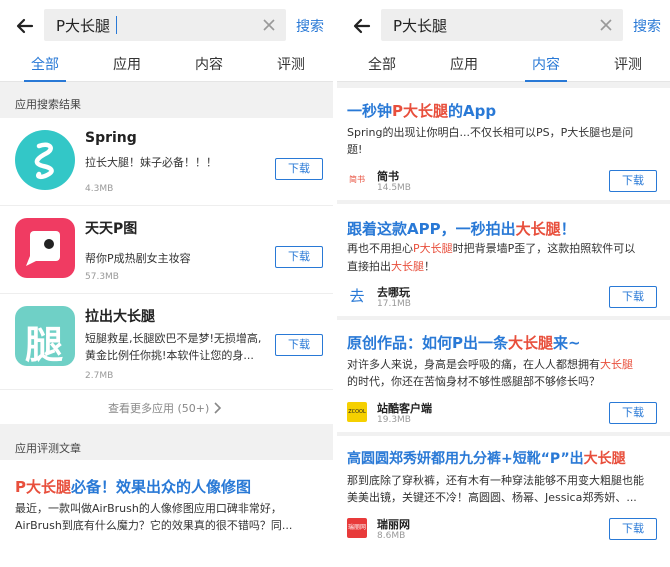 This screenshot has width=670, height=567. I want to click on app-description: 帮你P成热剧女主妆容, so click(138, 258).